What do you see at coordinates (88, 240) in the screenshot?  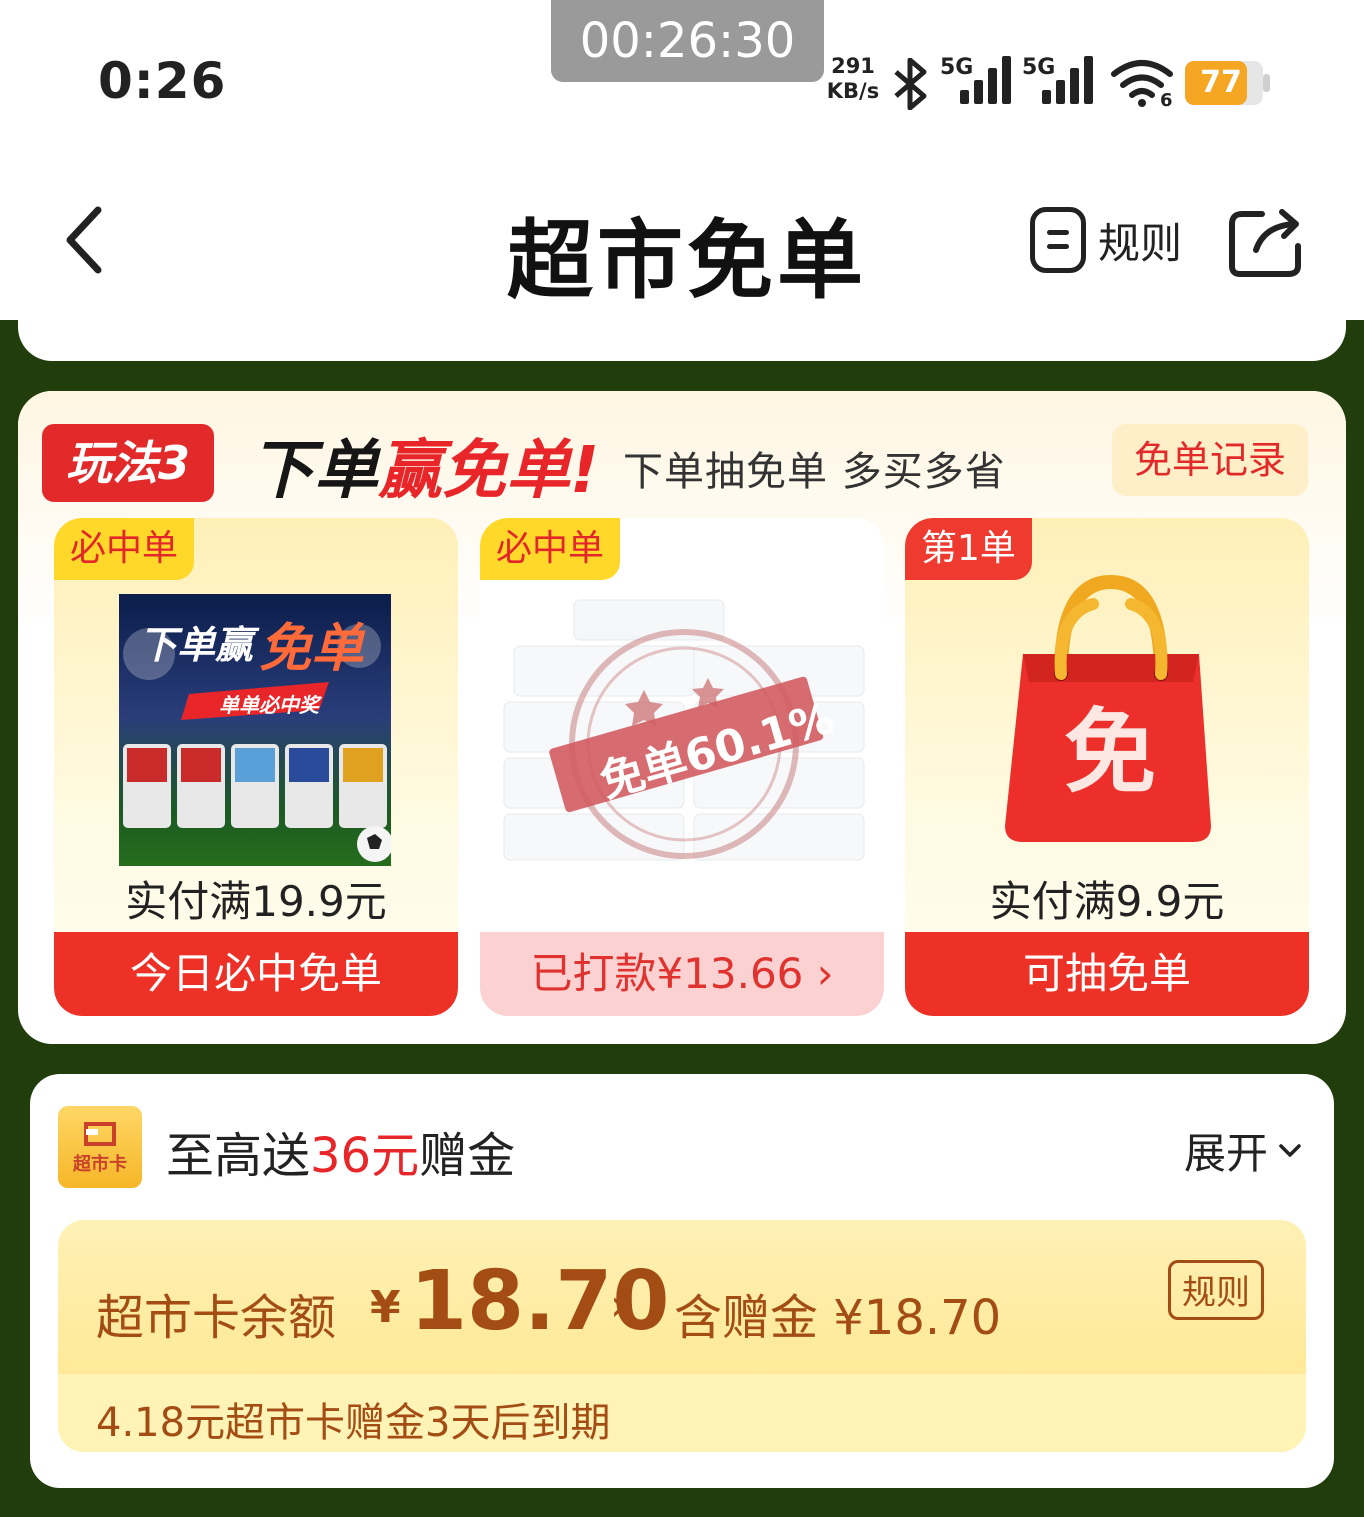 I see `back-arrow-icon` at bounding box center [88, 240].